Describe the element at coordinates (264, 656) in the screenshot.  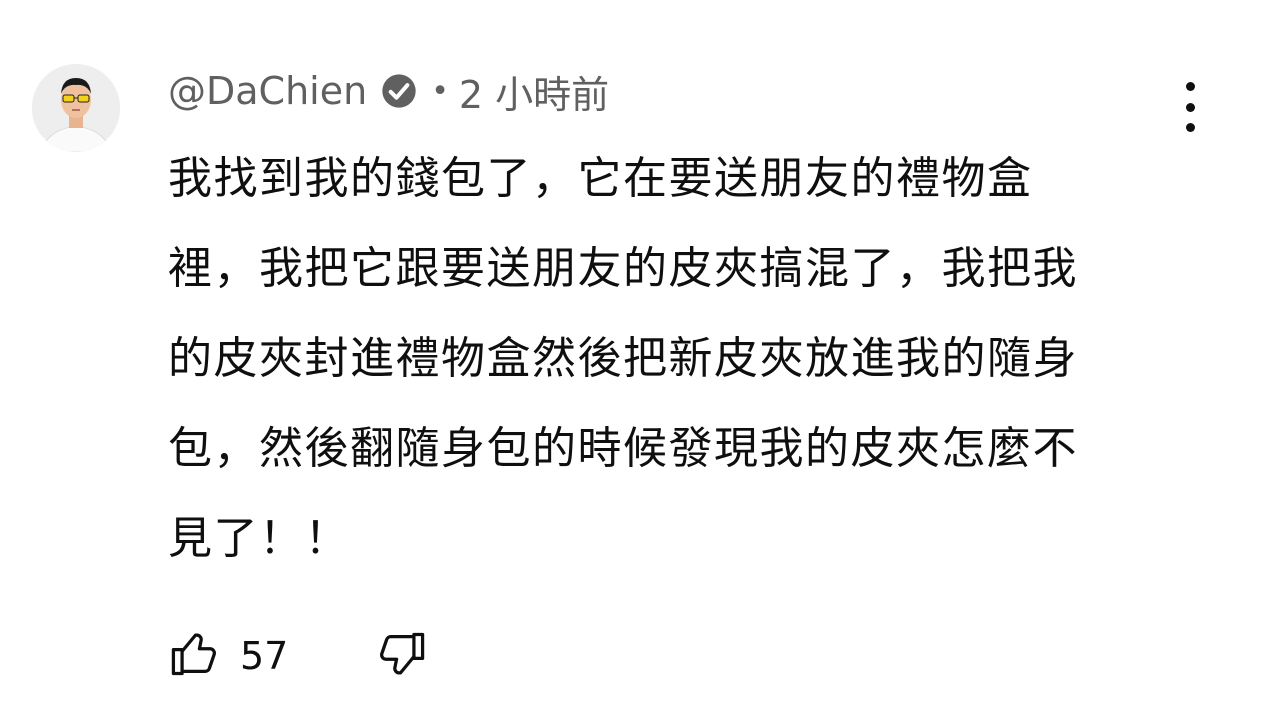
I see `like-count: 57` at that location.